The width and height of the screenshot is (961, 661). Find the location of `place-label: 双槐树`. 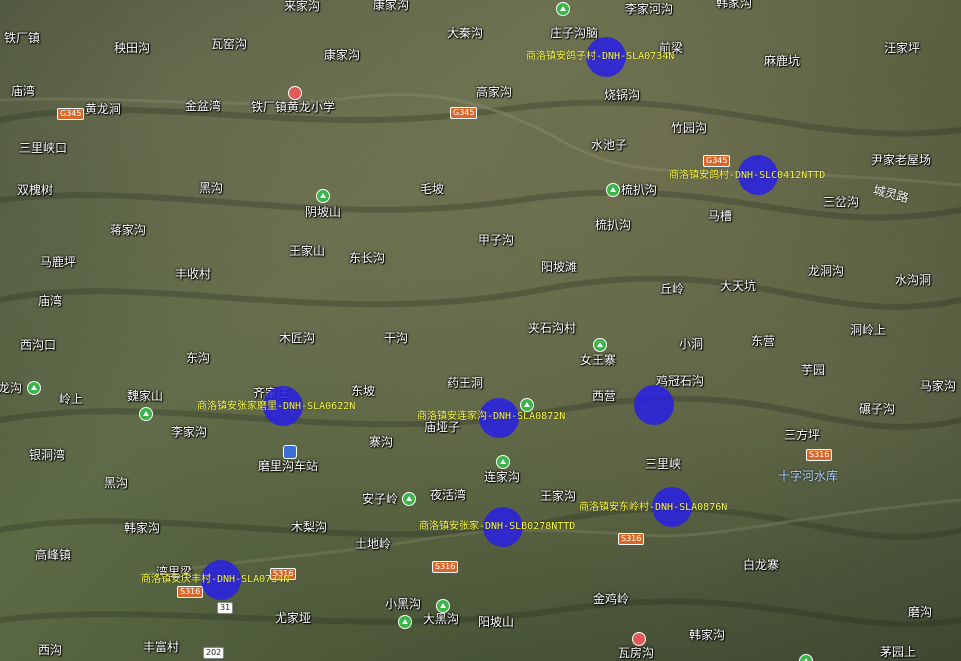

place-label: 双槐树 is located at coordinates (35, 190).